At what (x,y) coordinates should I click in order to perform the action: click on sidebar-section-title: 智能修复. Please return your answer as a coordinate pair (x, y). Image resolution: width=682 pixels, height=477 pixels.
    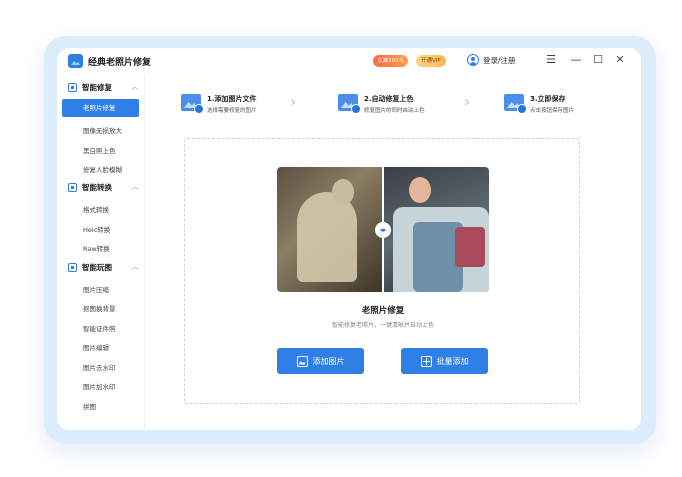
    Looking at the image, I should click on (97, 87).